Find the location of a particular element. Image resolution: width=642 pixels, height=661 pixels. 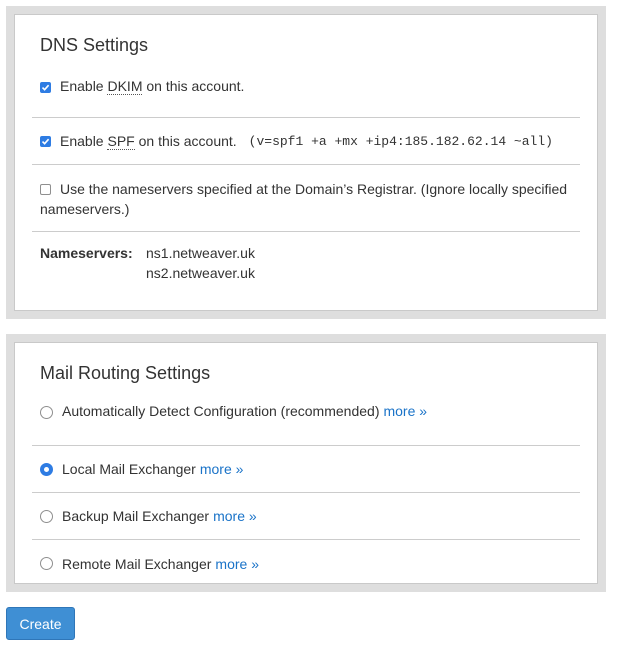

routing-option-local: Local Mail Exchanger more » is located at coordinates (306, 469).